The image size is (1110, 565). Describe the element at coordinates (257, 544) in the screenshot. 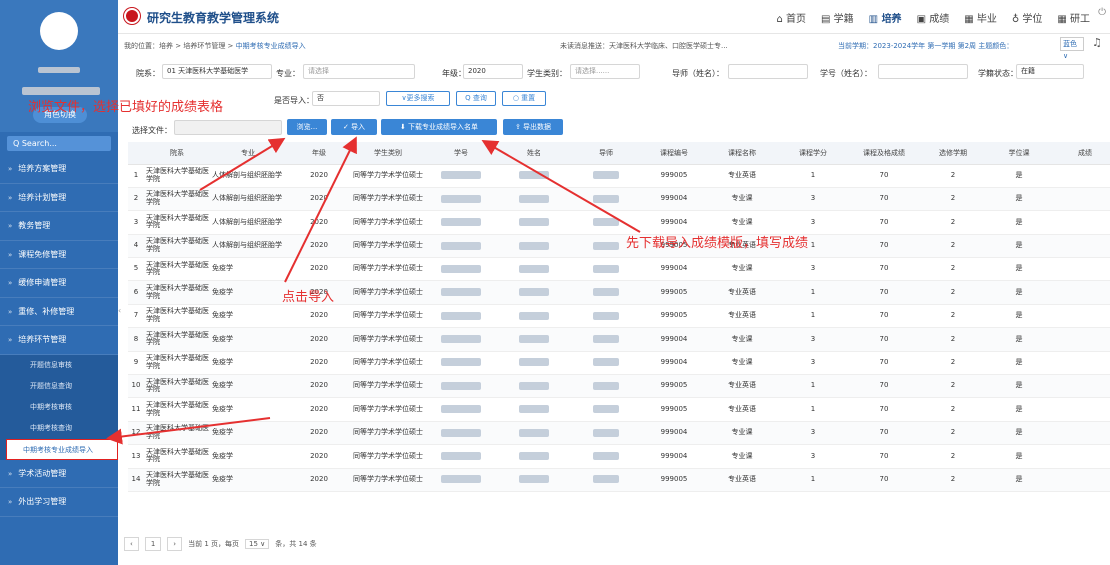

I see `page-size-select: 15 ∨` at that location.